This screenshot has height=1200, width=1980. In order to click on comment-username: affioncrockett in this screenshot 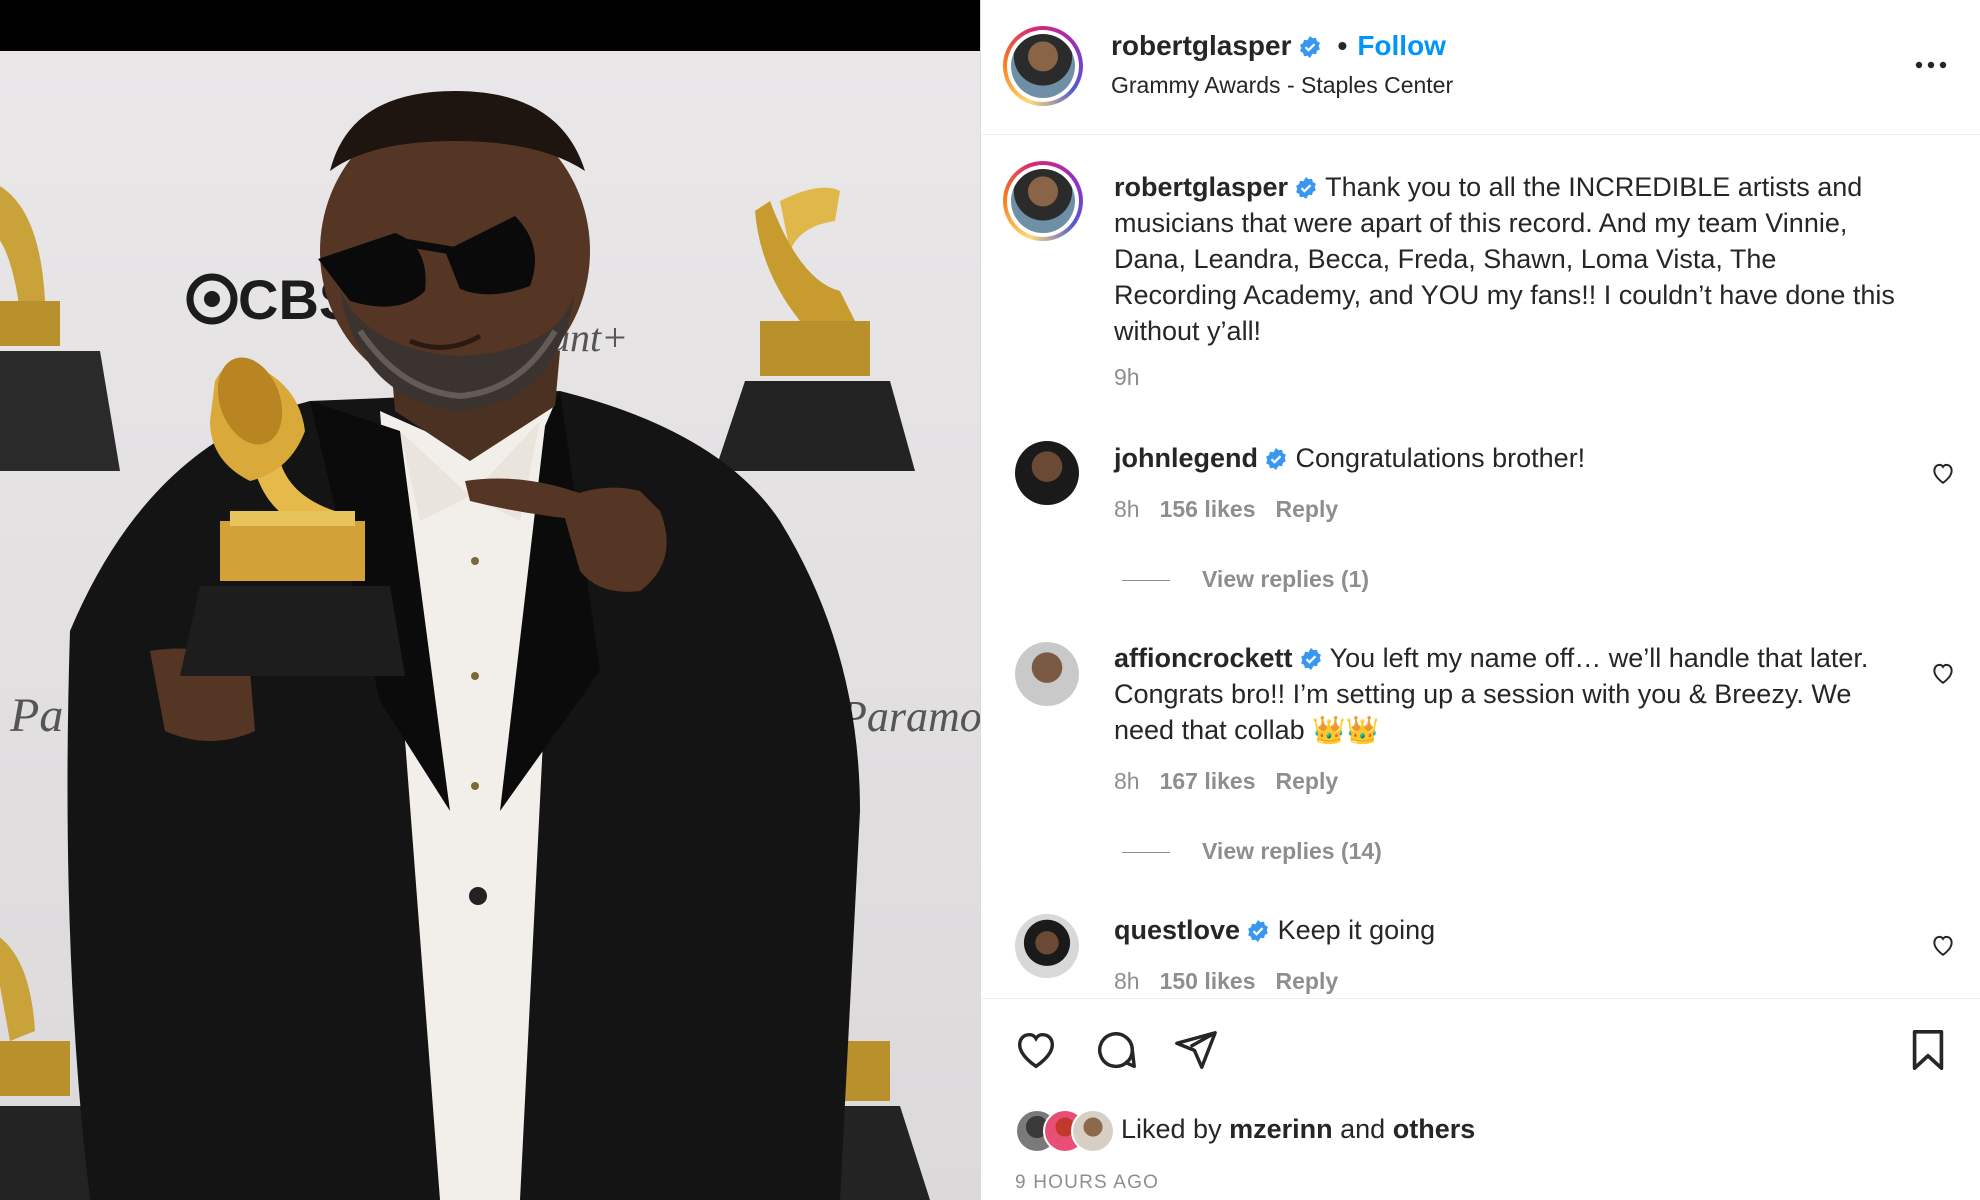, I will do `click(1203, 658)`.